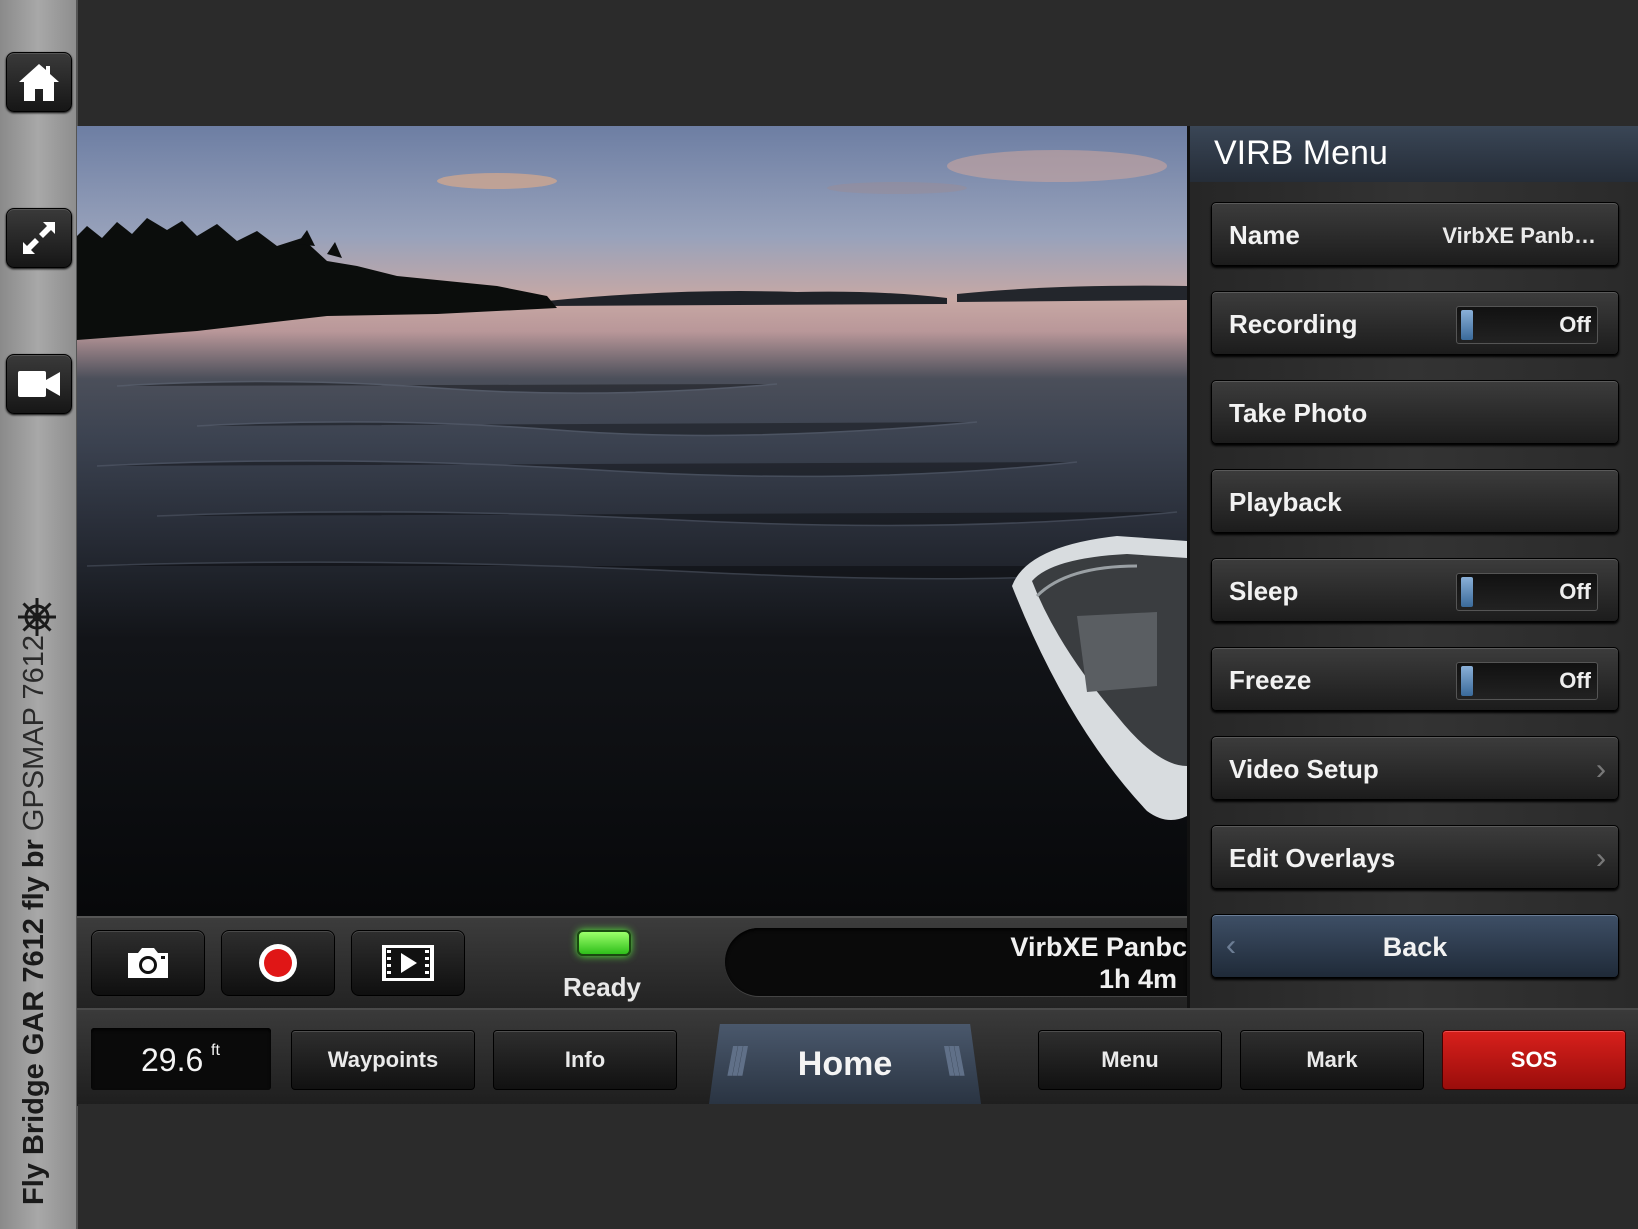 This screenshot has width=1638, height=1229. Describe the element at coordinates (585, 1060) in the screenshot. I see `info-button: Info` at that location.